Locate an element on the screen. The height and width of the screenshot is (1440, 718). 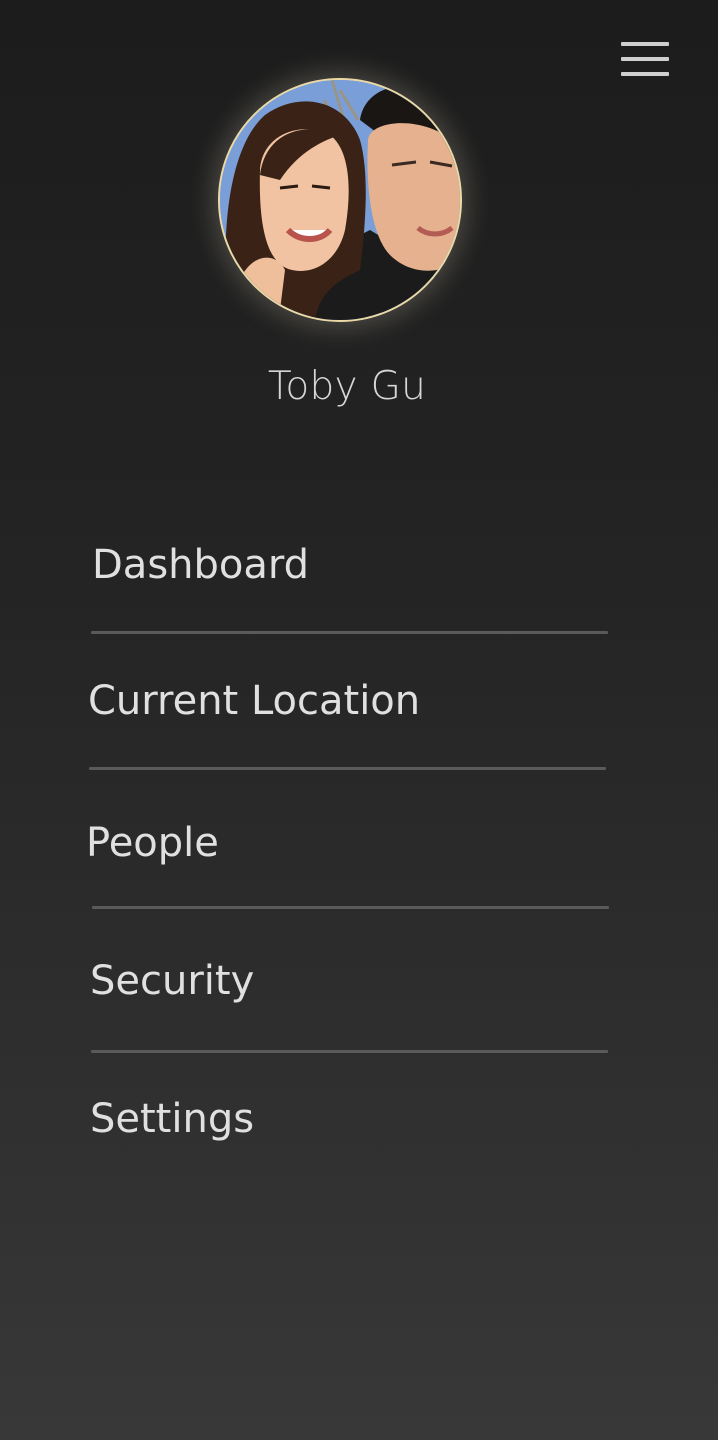
nav-item-label: Settings is located at coordinates (172, 1119).